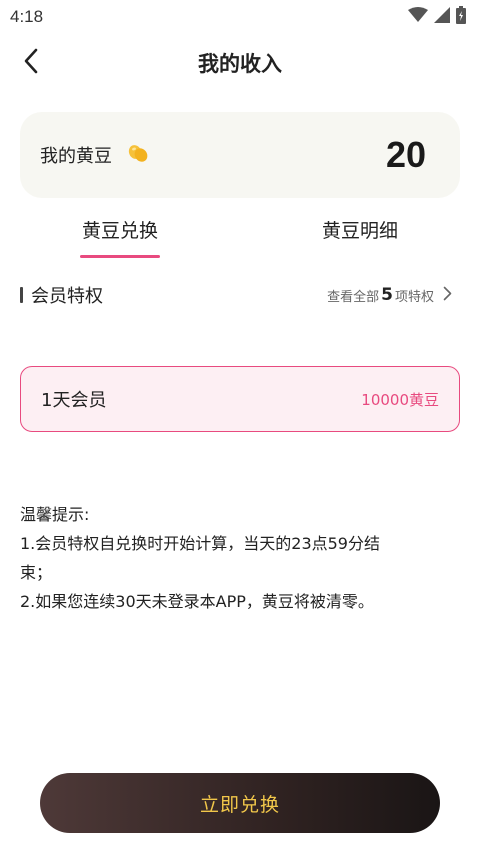 This screenshot has height=853, width=480. I want to click on exchange-now-button: 立即兑换, so click(240, 803).